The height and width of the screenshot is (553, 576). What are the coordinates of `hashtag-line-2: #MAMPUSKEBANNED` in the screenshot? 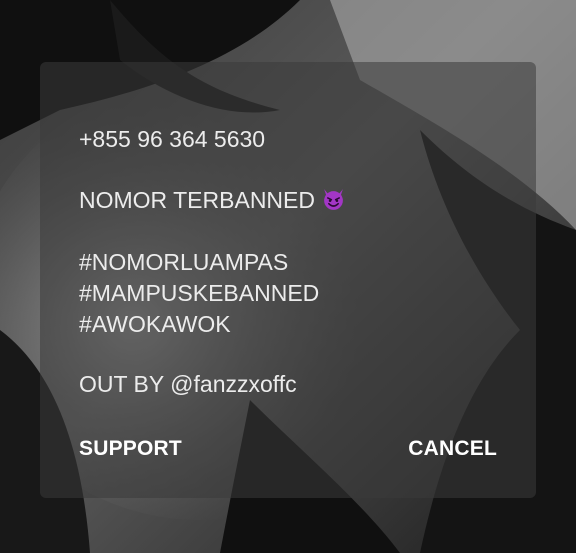 It's located at (199, 293).